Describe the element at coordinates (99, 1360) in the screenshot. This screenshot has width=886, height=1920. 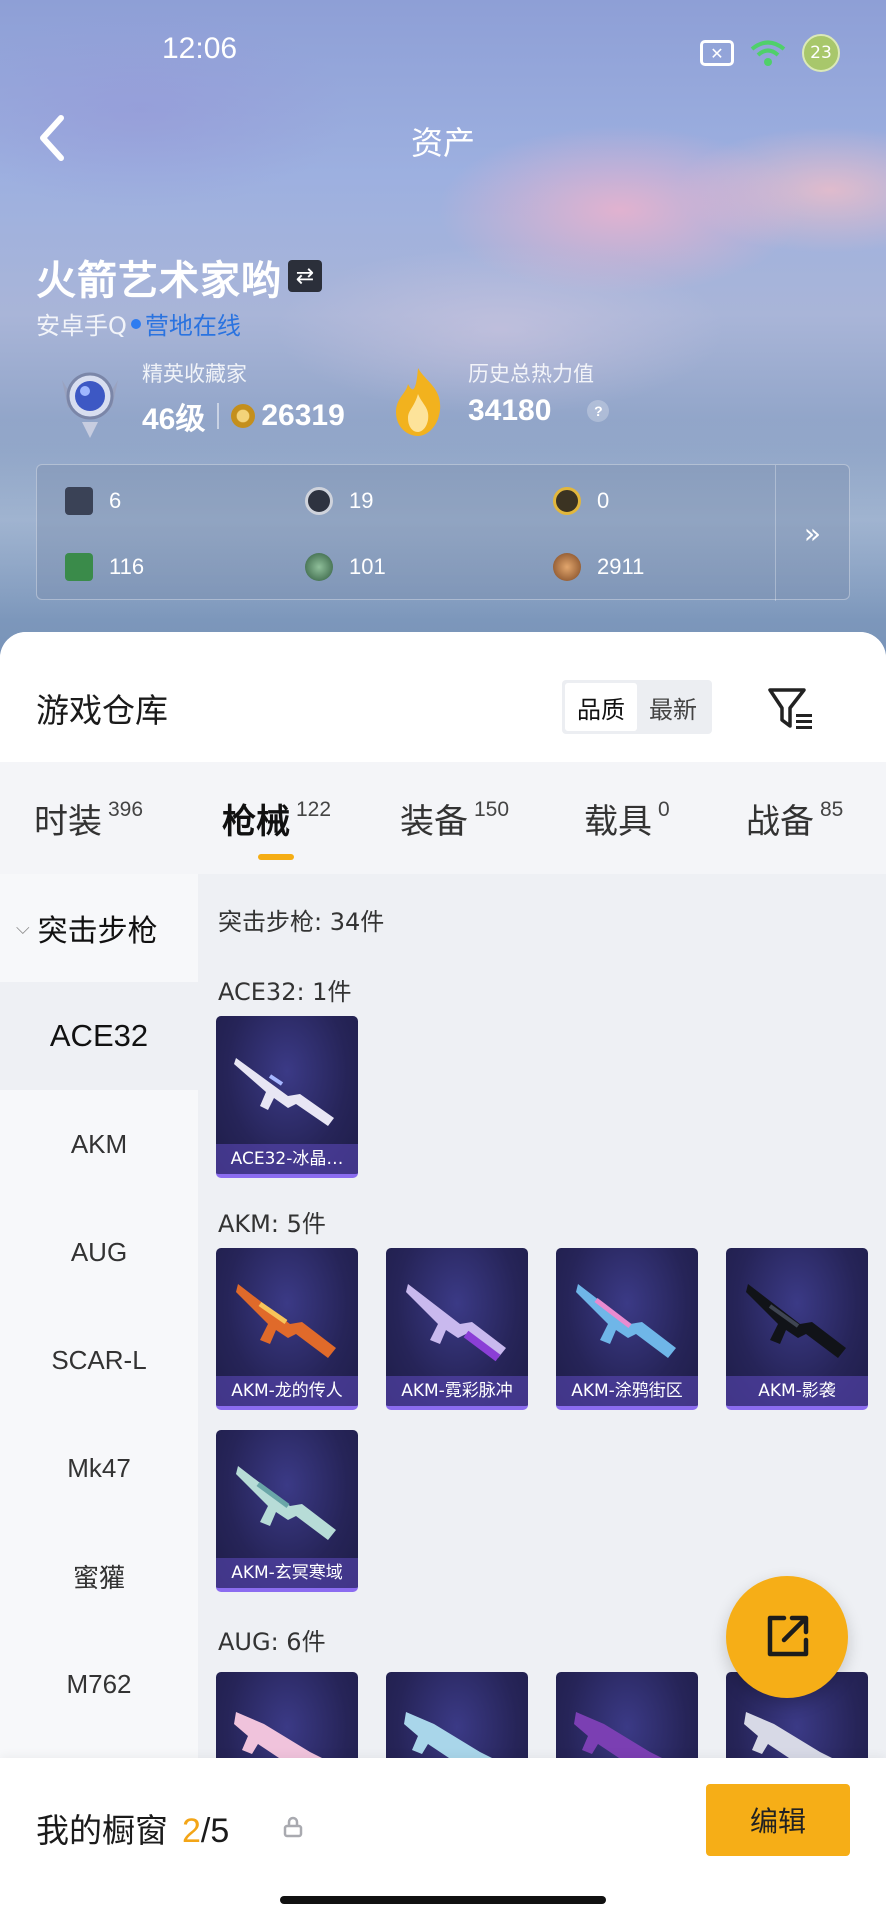
I see `sidebar-item-scar-l: SCAR-L` at that location.